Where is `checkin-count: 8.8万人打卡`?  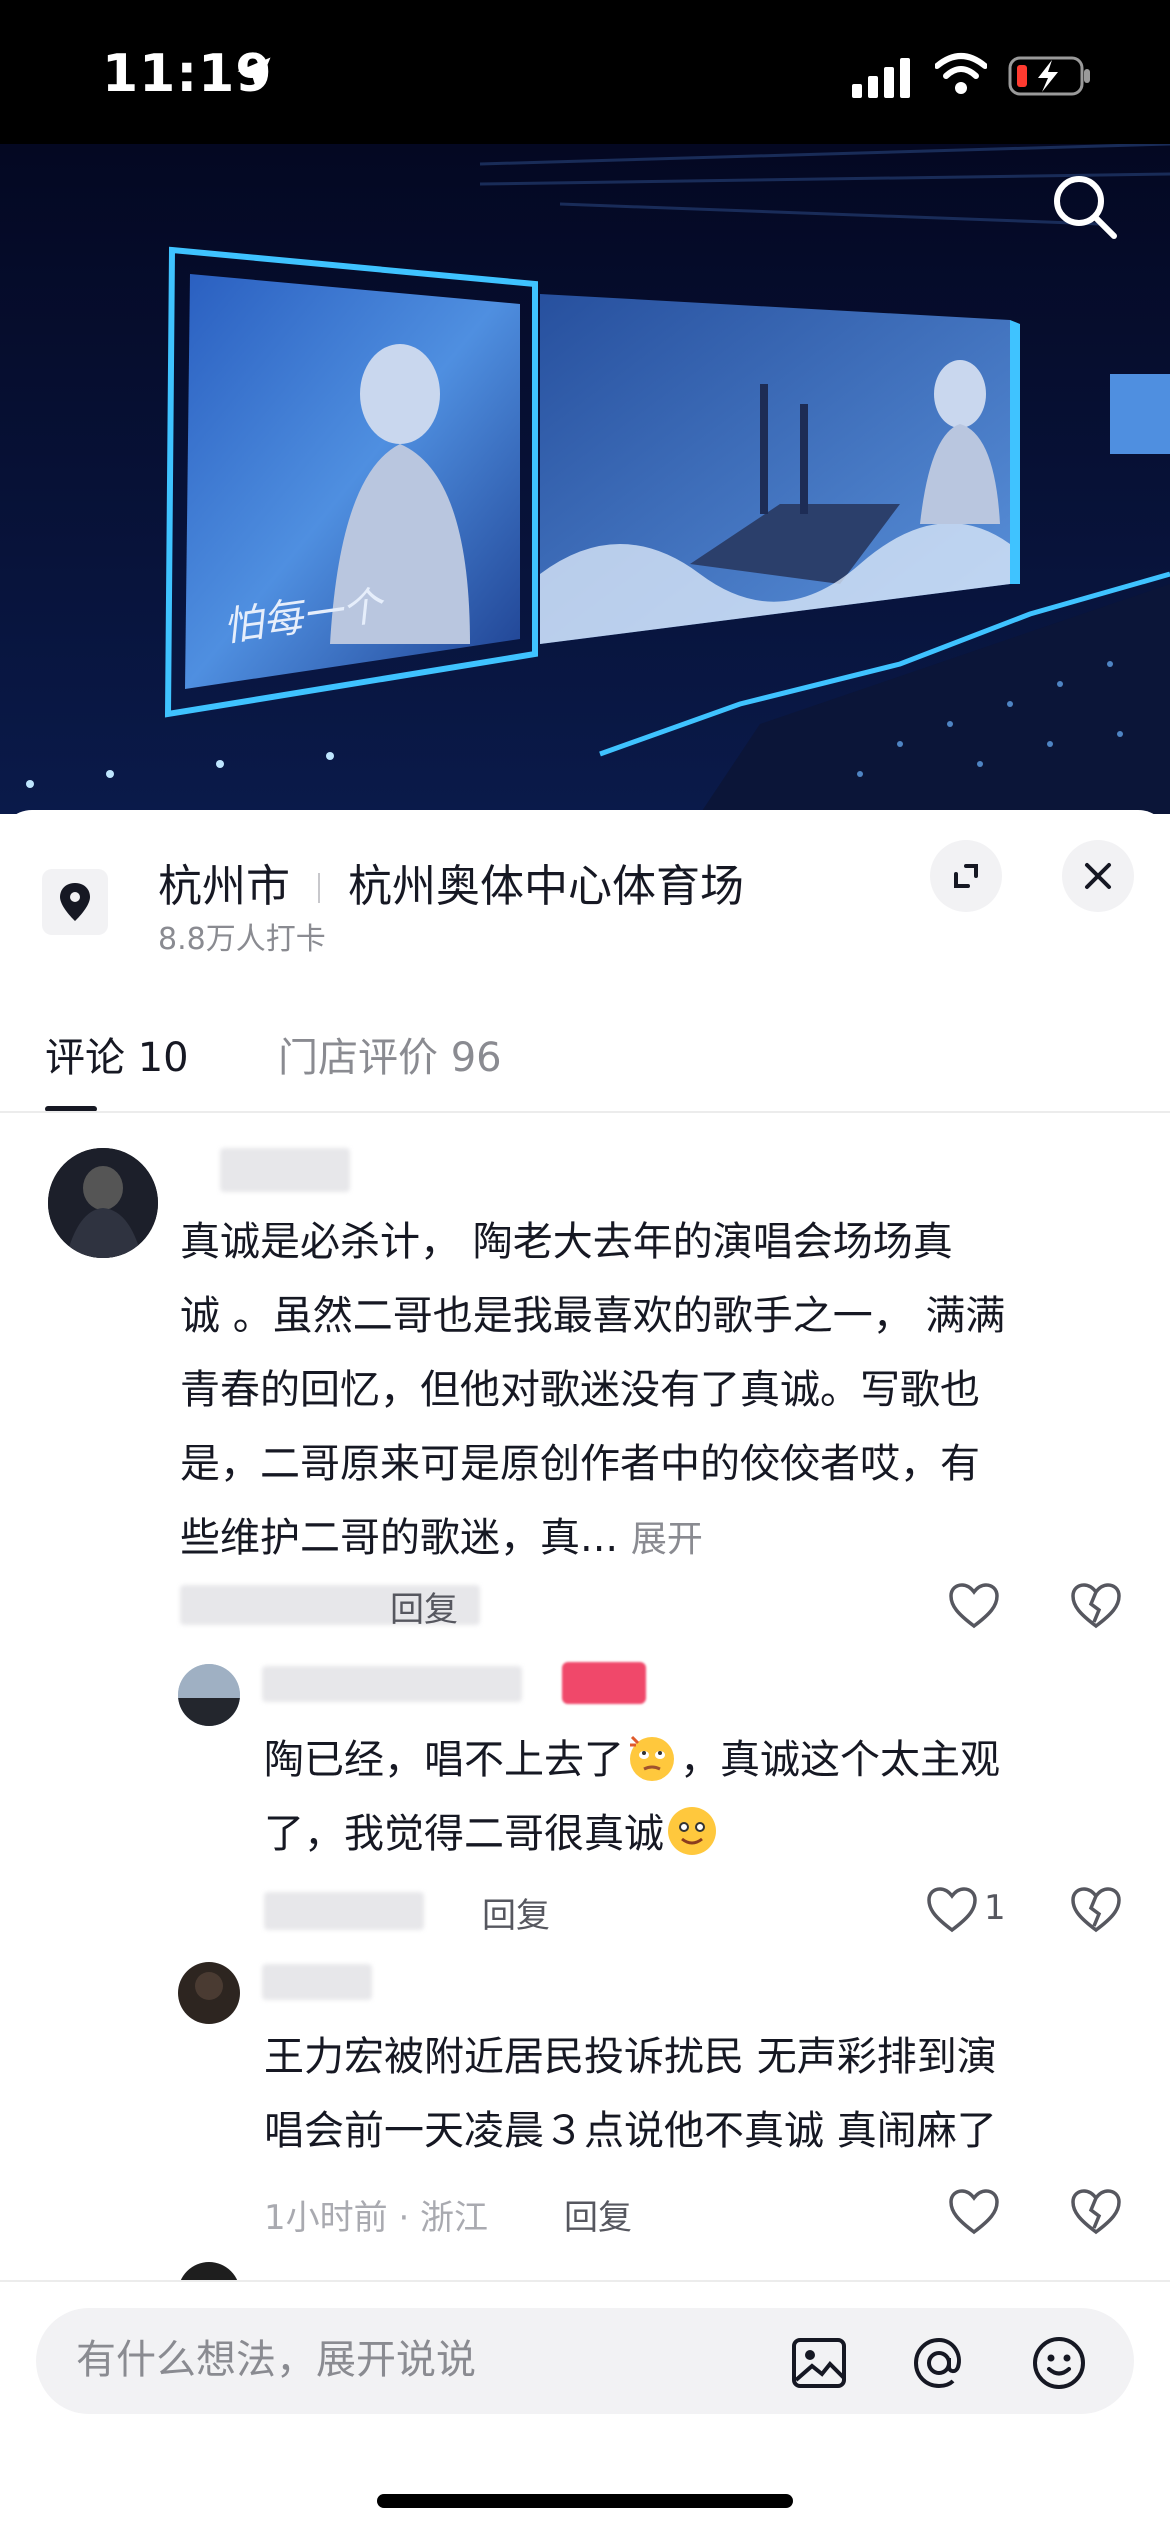 checkin-count: 8.8万人打卡 is located at coordinates (242, 939).